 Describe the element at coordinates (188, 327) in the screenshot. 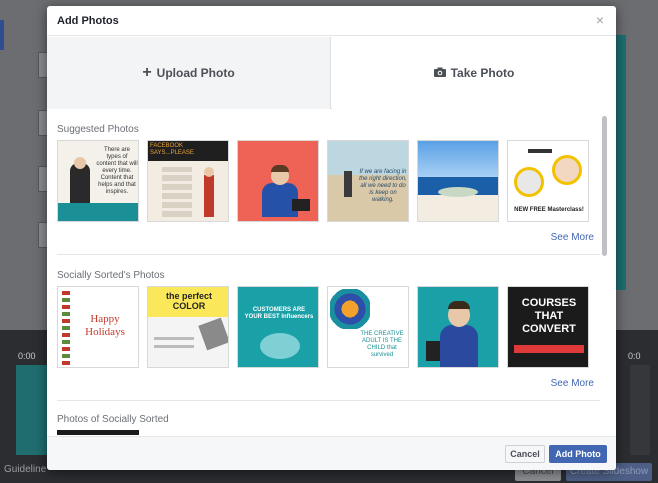

I see `socially-photo-2: the perfect COLOR` at that location.